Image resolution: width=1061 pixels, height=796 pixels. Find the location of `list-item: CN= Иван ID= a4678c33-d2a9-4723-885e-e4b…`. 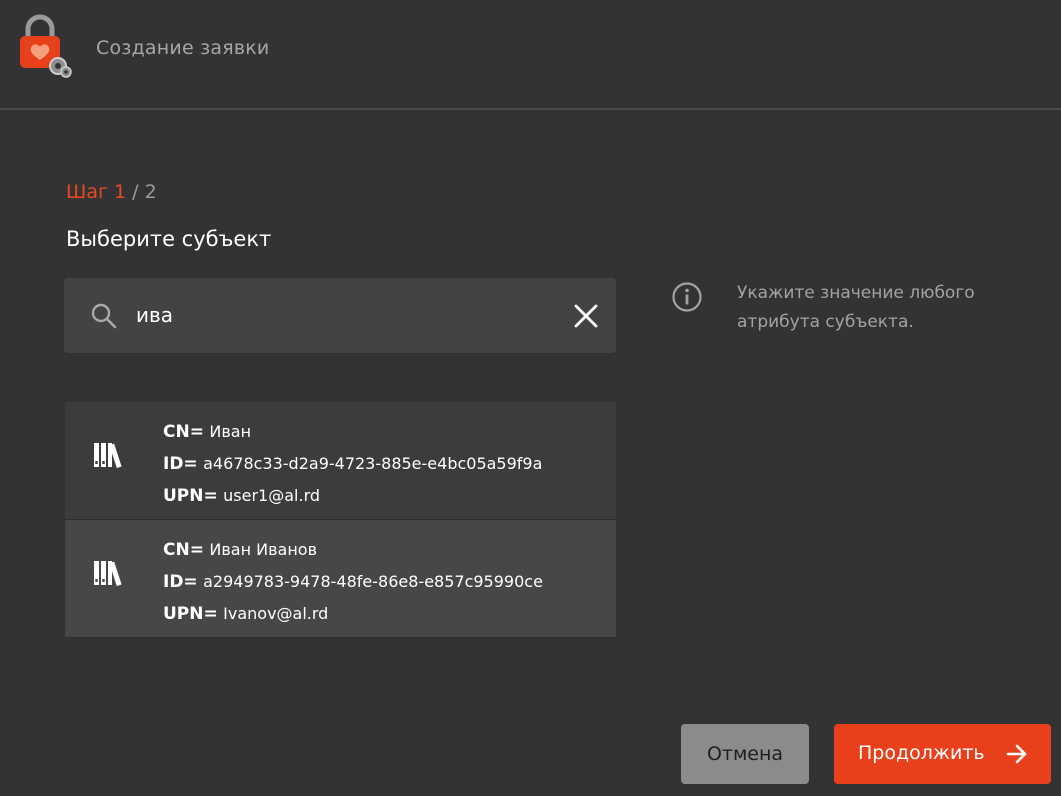

list-item: CN= Иван ID= a4678c33-d2a9-4723-885e-e4b… is located at coordinates (340, 461).